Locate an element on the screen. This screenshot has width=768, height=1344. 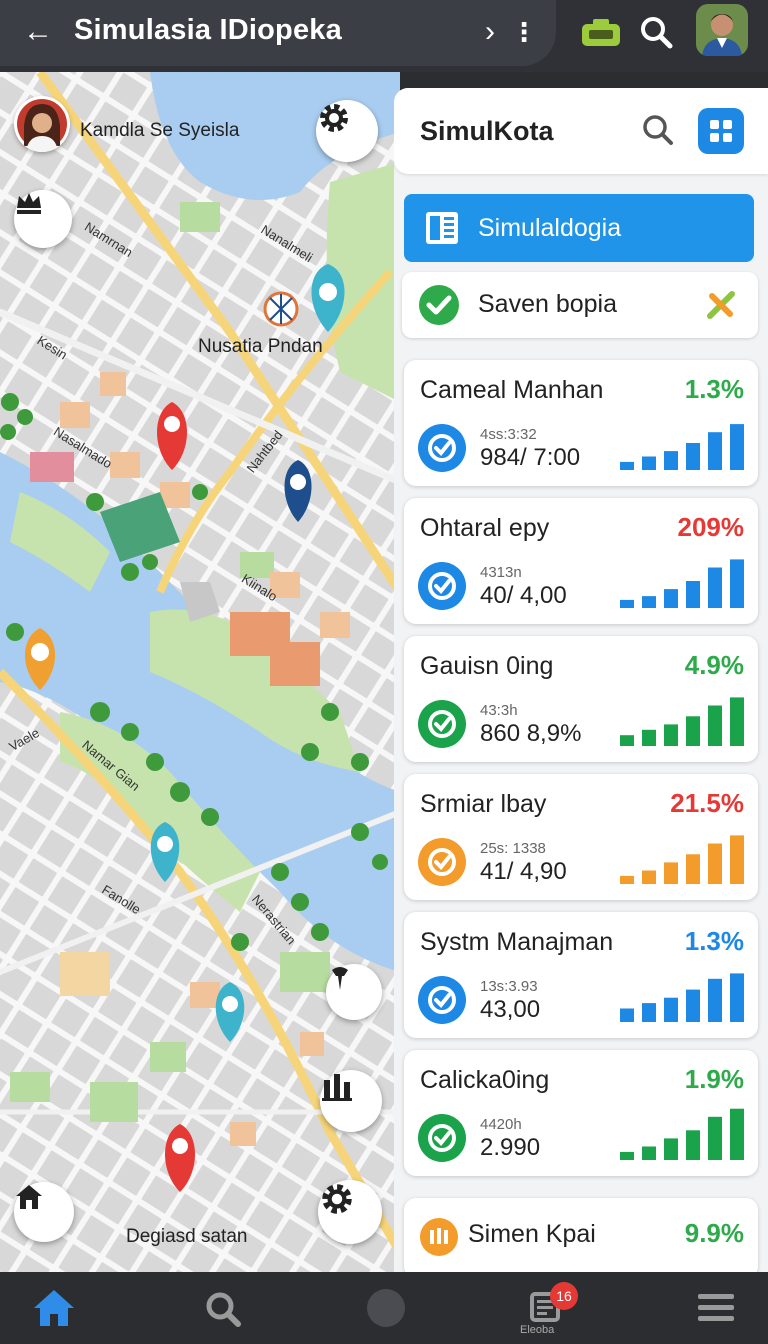
card-subtitle: 25s: 1338 is located at coordinates (513, 848).